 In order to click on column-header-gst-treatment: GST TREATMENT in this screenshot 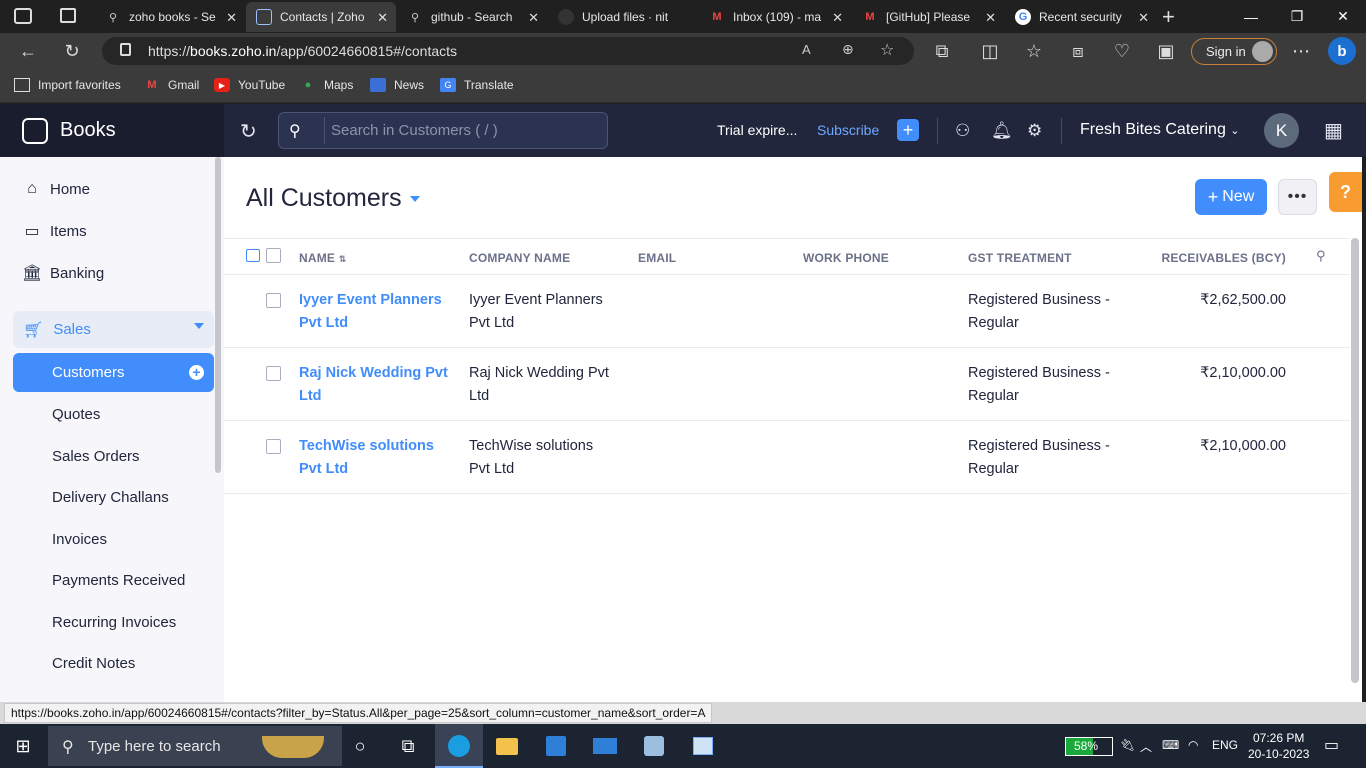, I will do `click(1020, 258)`.